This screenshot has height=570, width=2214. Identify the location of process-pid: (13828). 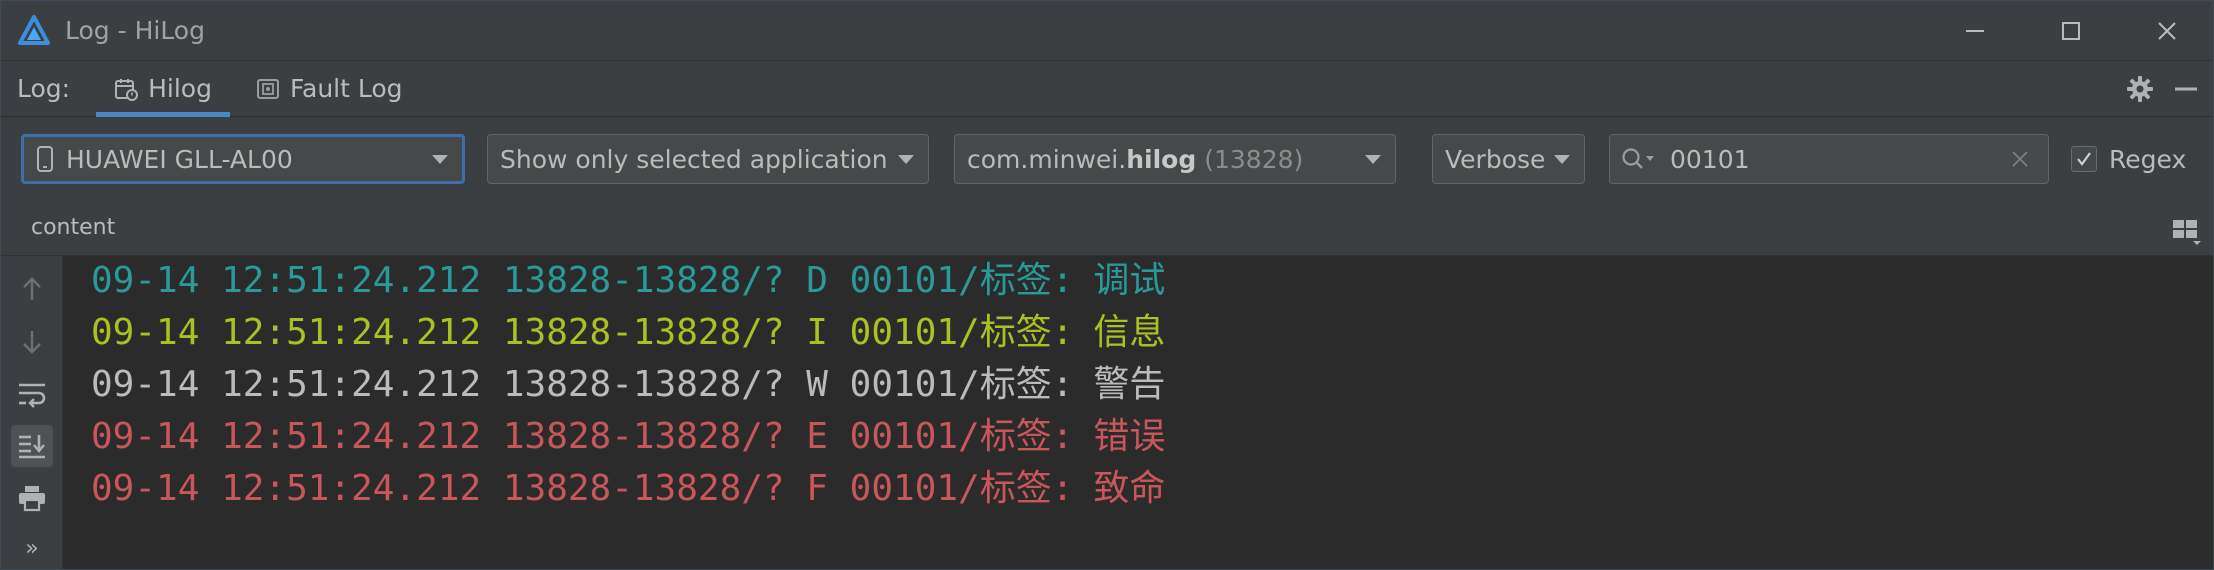
(1254, 159).